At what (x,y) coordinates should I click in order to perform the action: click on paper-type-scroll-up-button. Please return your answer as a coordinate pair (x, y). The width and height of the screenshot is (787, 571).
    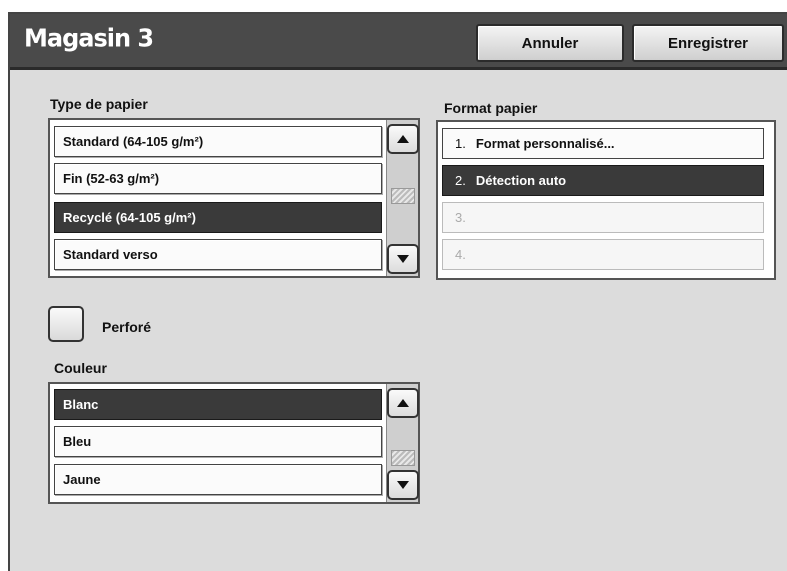
    Looking at the image, I should click on (403, 139).